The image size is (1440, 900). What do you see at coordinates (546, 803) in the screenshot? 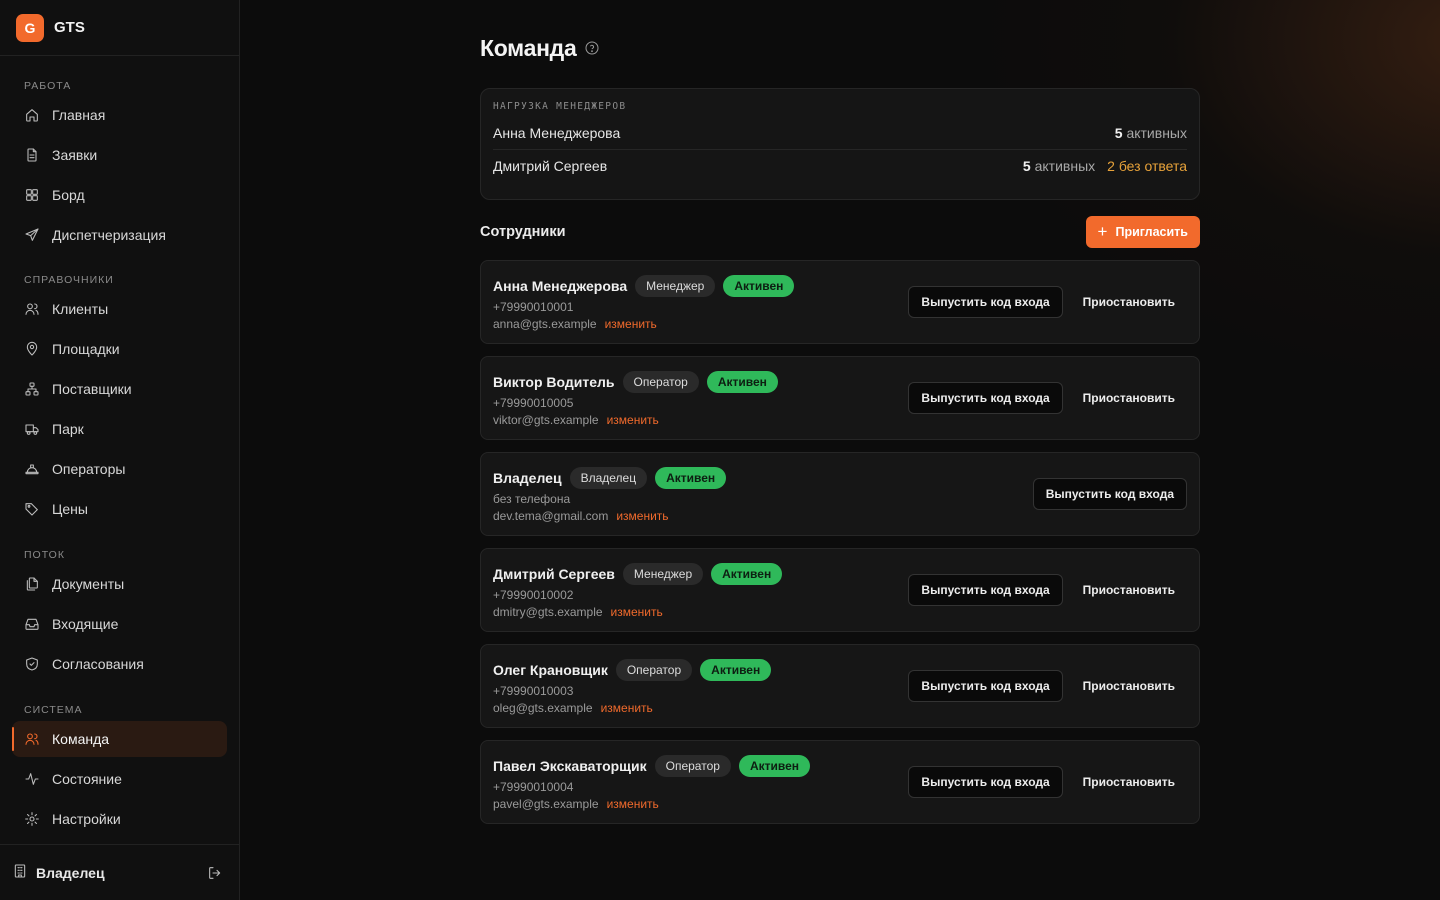
I see `member-email: pavel@gts.example` at bounding box center [546, 803].